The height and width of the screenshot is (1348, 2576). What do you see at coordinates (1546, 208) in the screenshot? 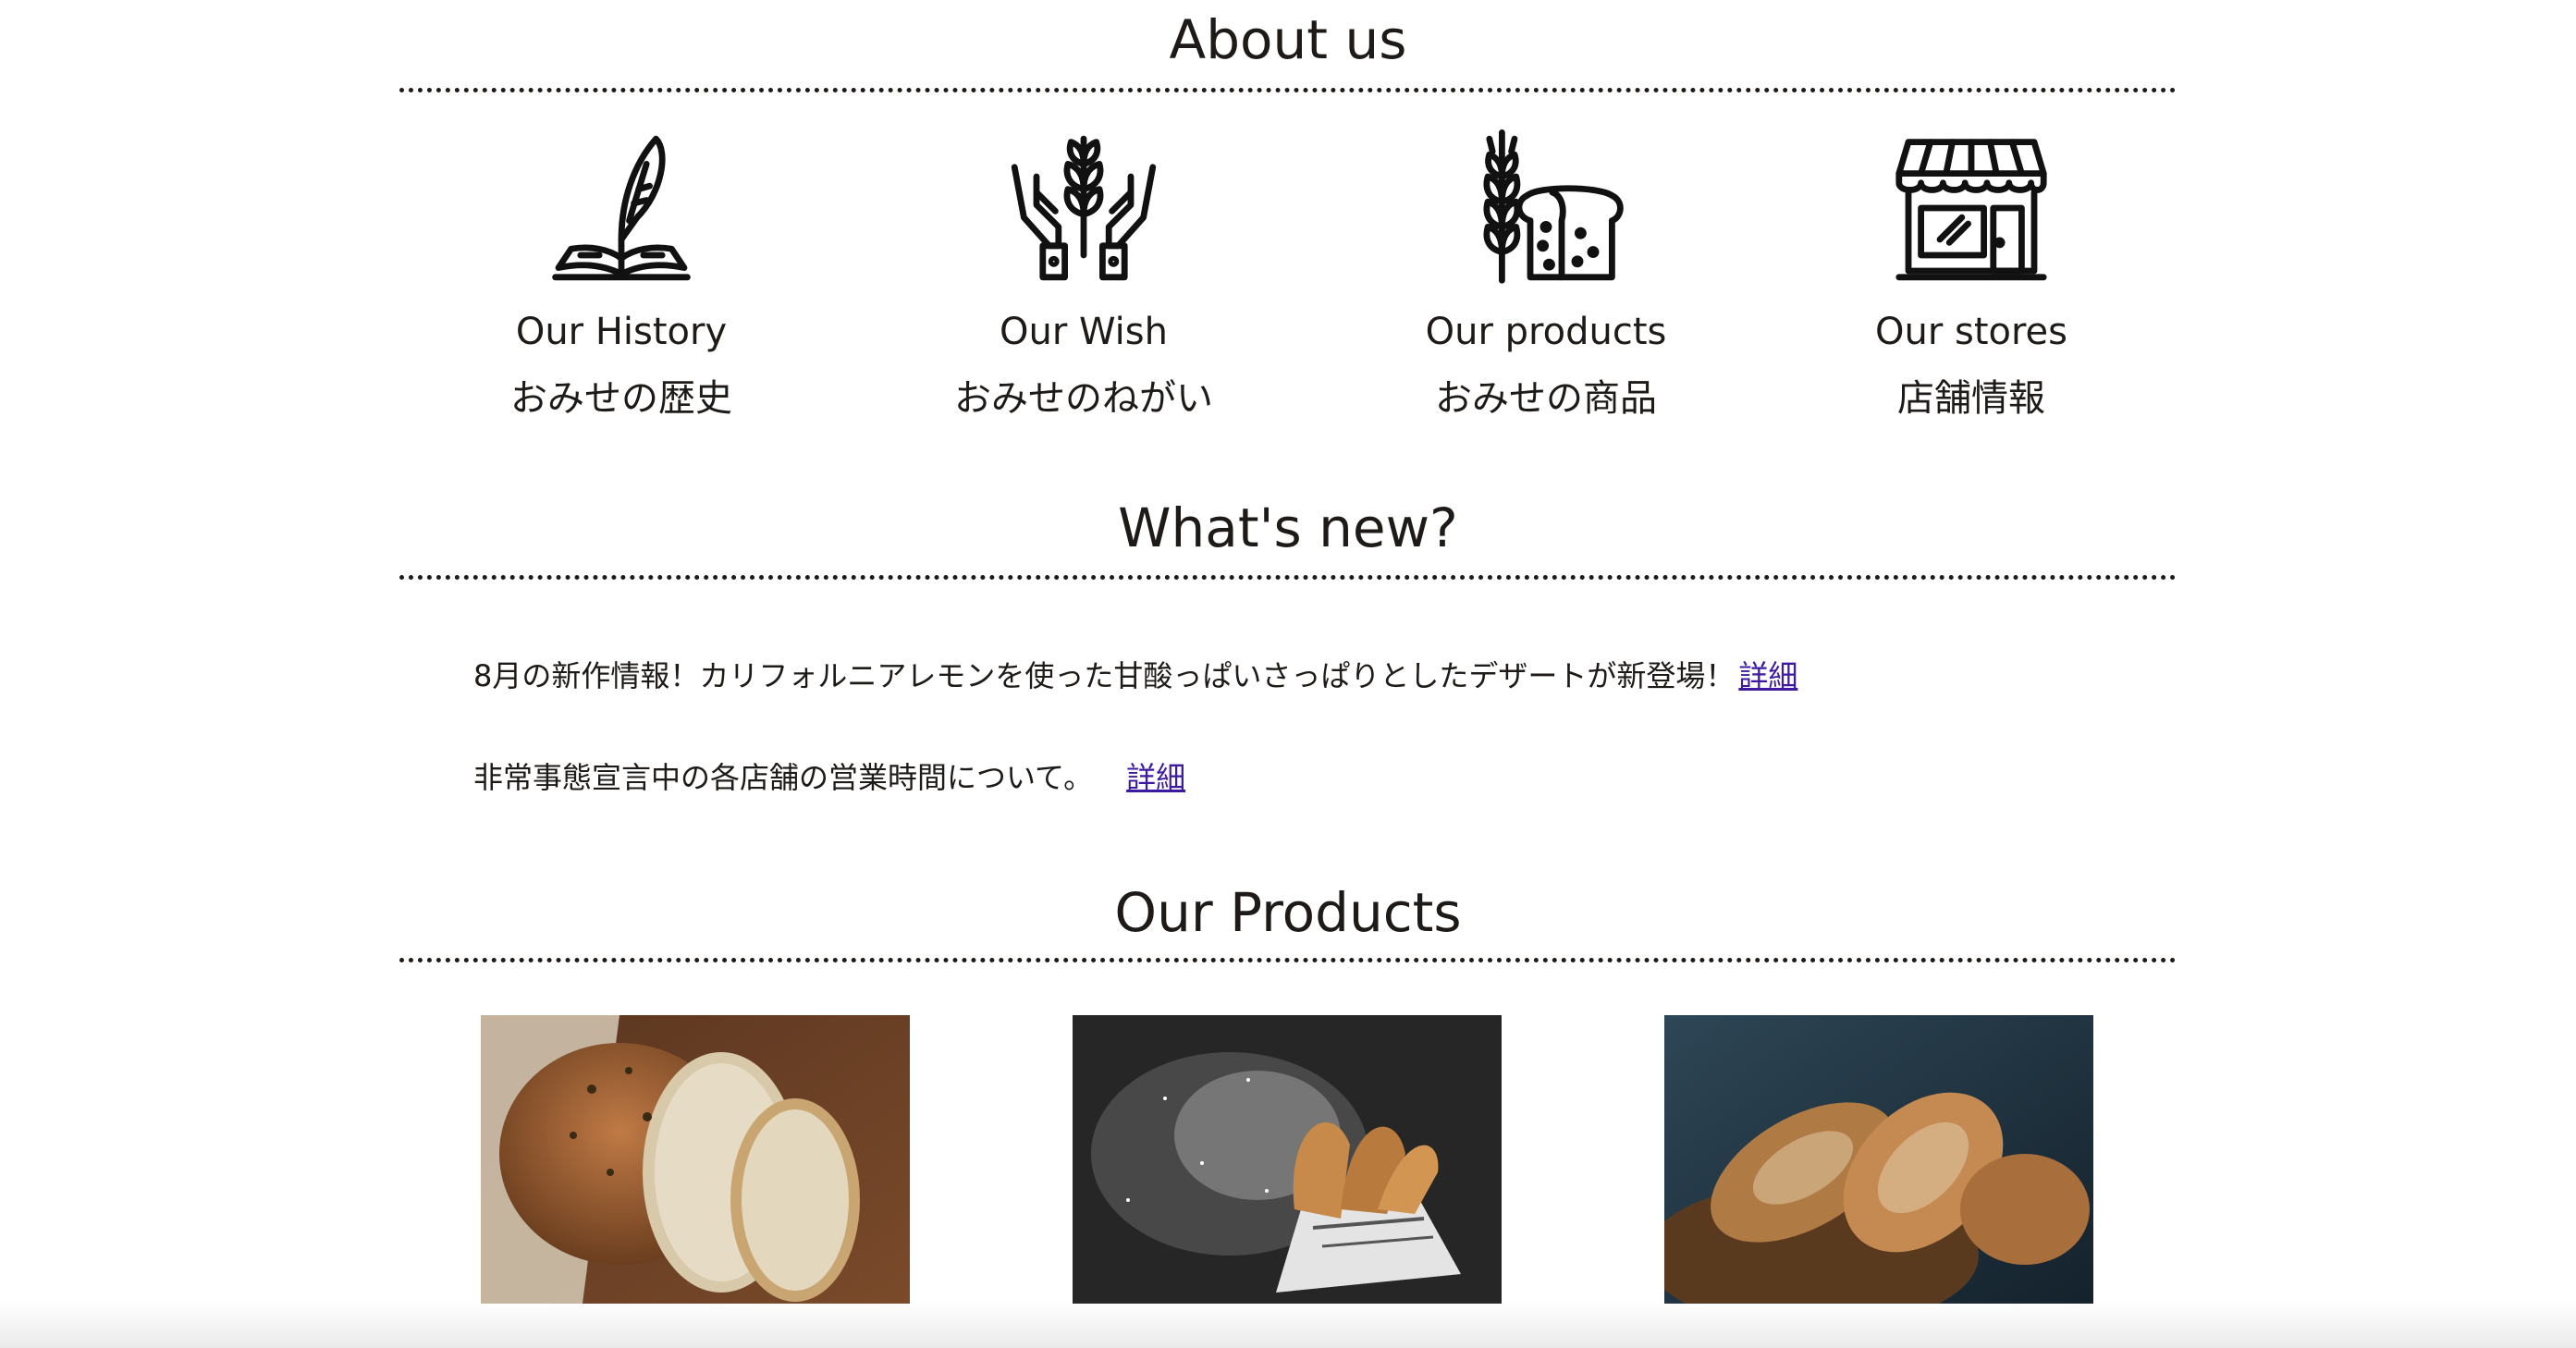
I see `wheat-bread-icon` at bounding box center [1546, 208].